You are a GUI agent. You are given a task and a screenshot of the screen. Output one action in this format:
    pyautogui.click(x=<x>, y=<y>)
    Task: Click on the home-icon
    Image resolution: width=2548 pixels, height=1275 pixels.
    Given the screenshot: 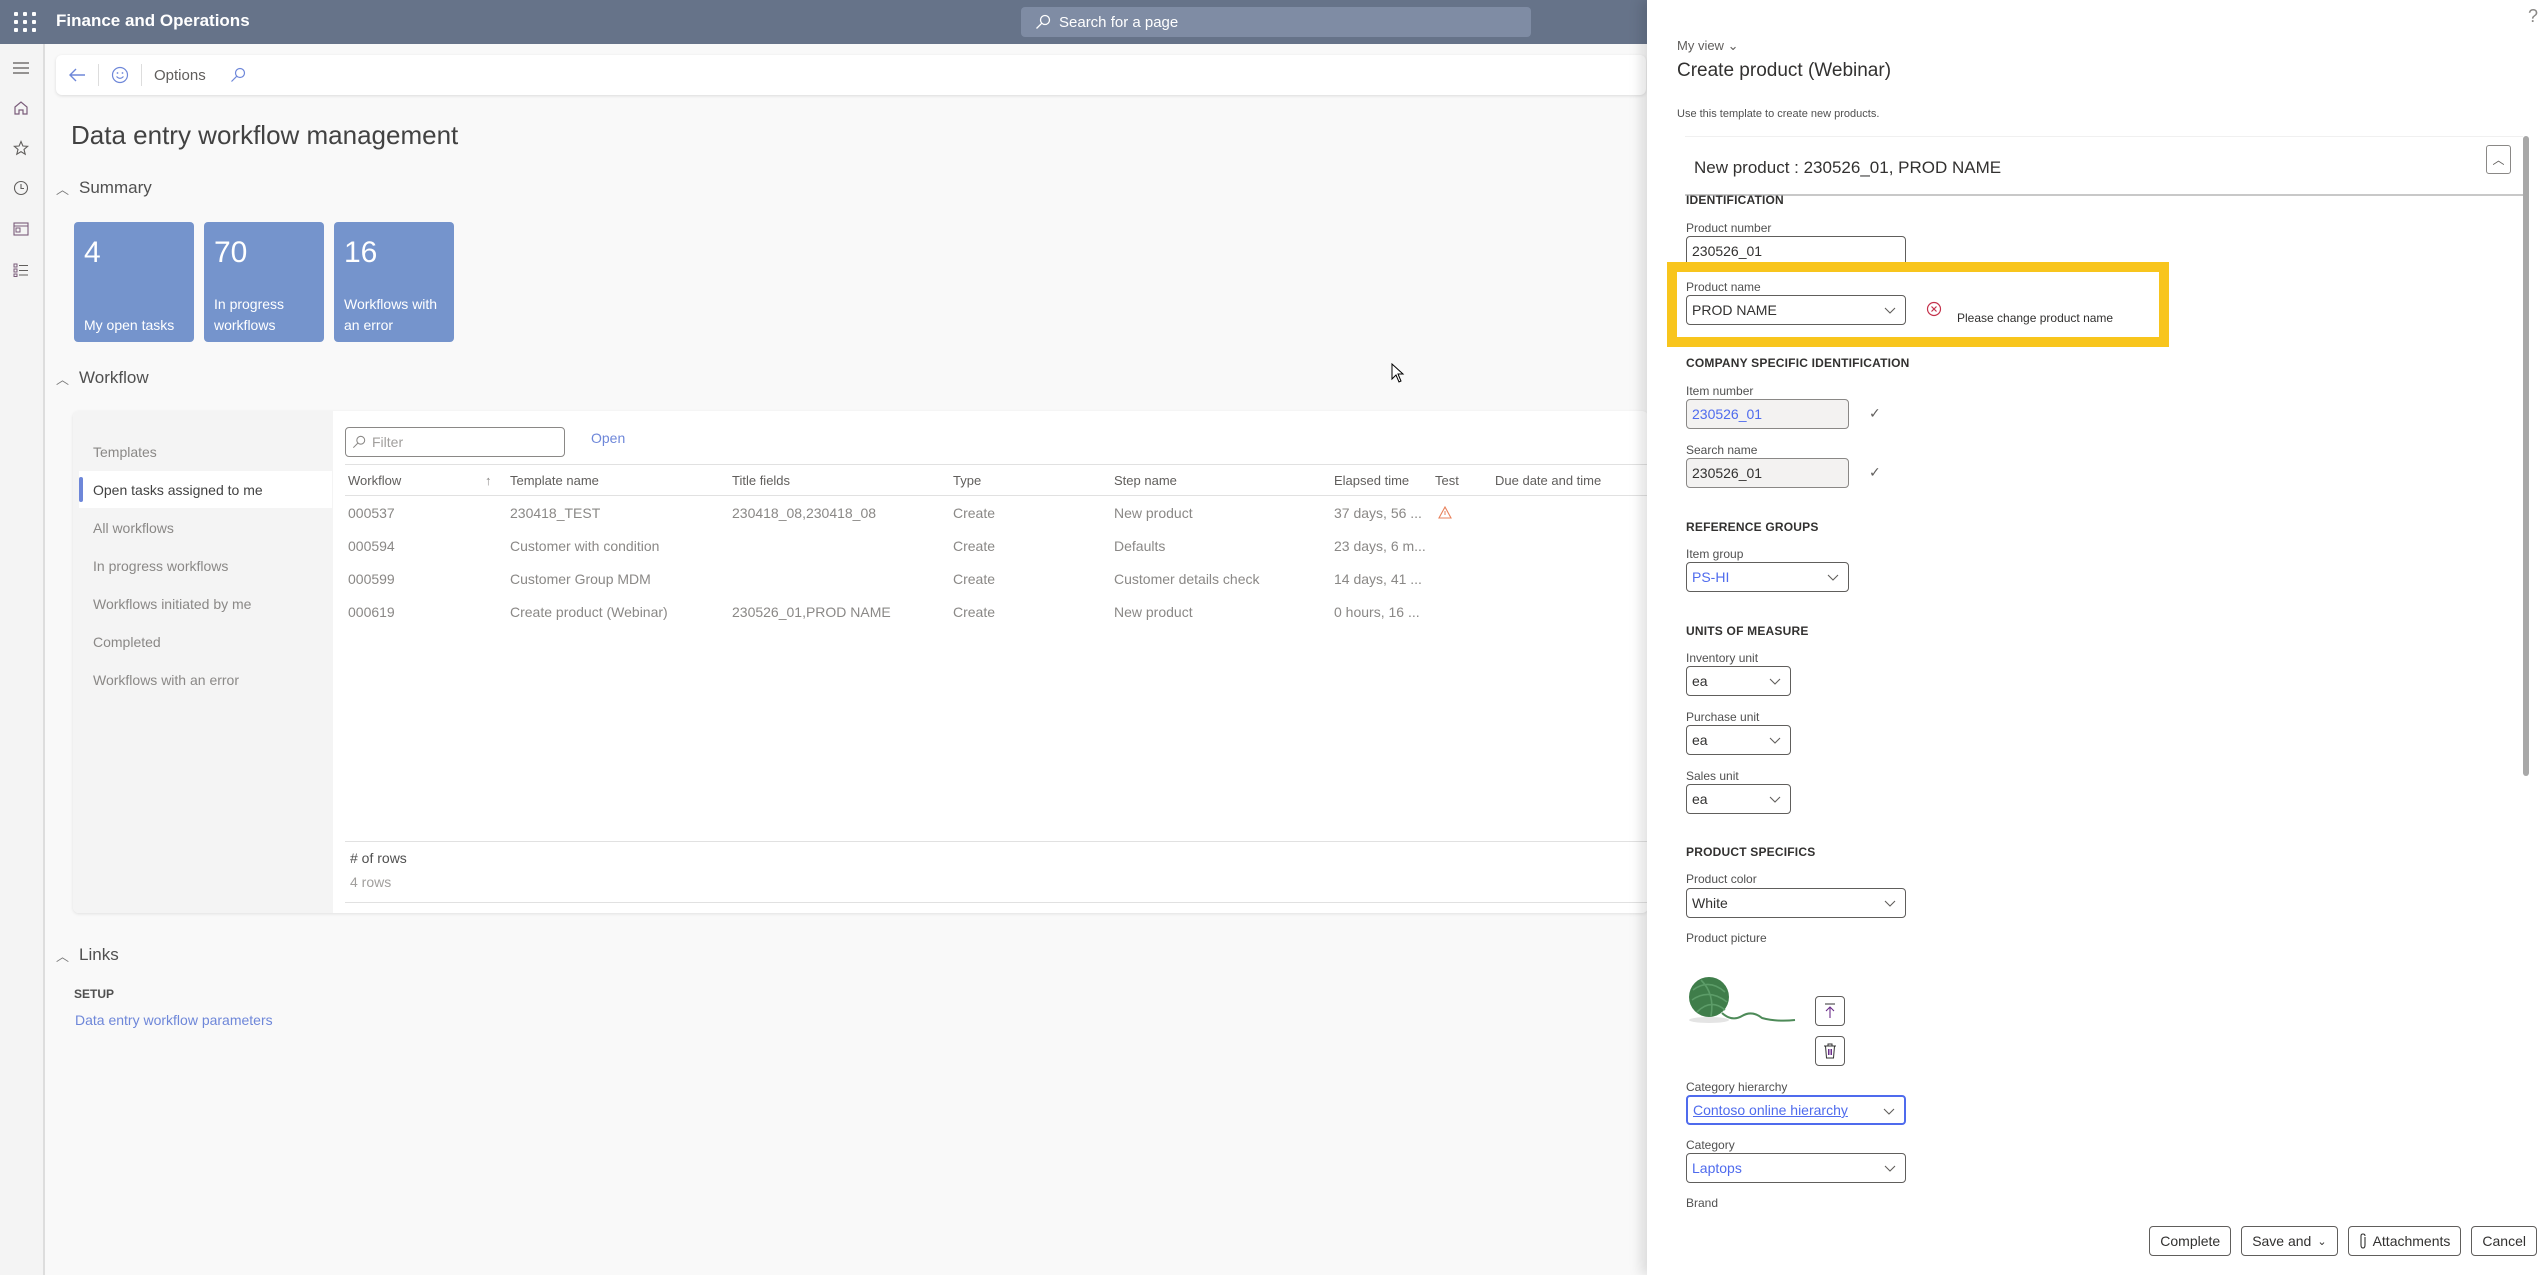 What is the action you would take?
    pyautogui.click(x=21, y=108)
    